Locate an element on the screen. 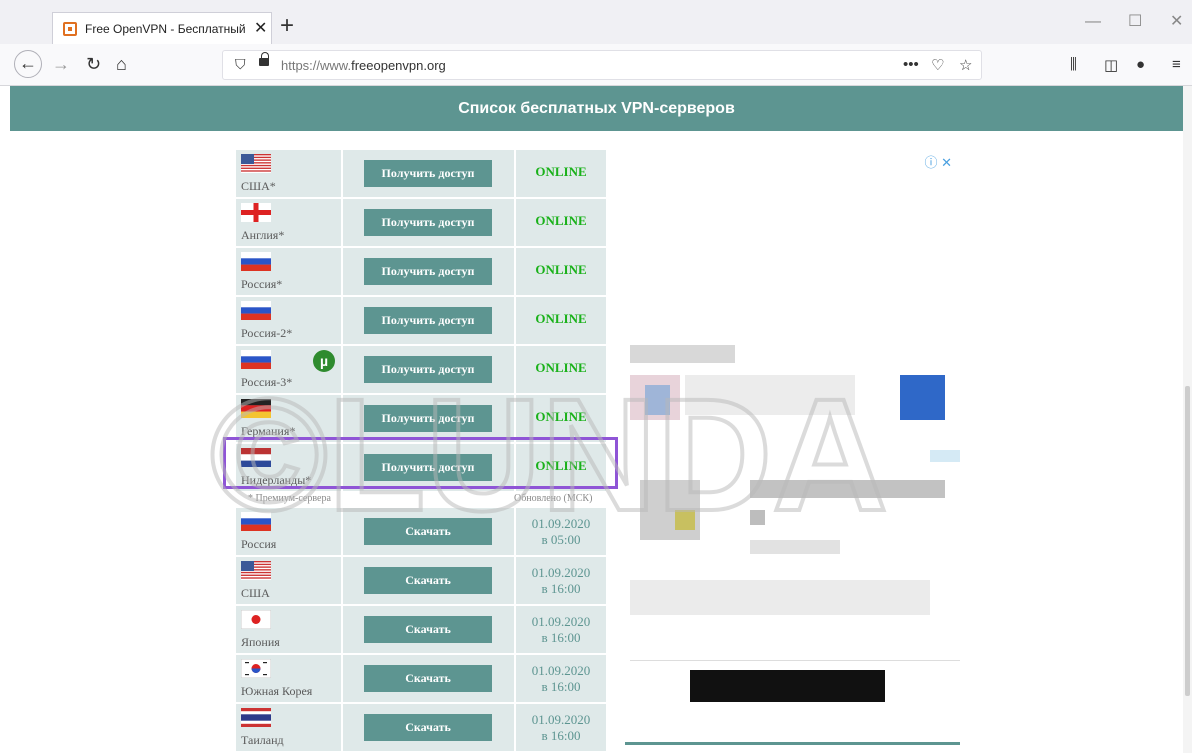  premium-note: * Премиум-сервера is located at coordinates (289, 498).